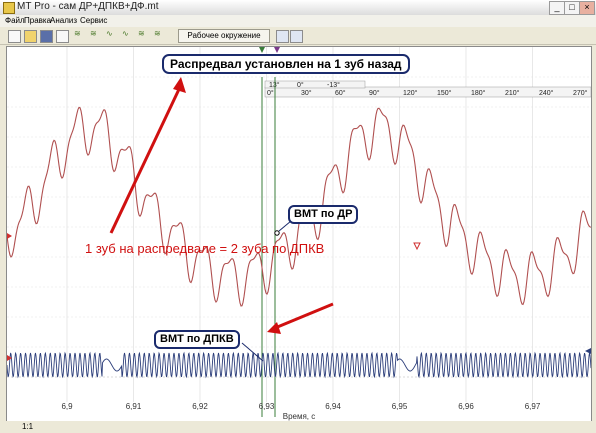 This screenshot has height=433, width=596. I want to click on app-icon, so click(9, 8).